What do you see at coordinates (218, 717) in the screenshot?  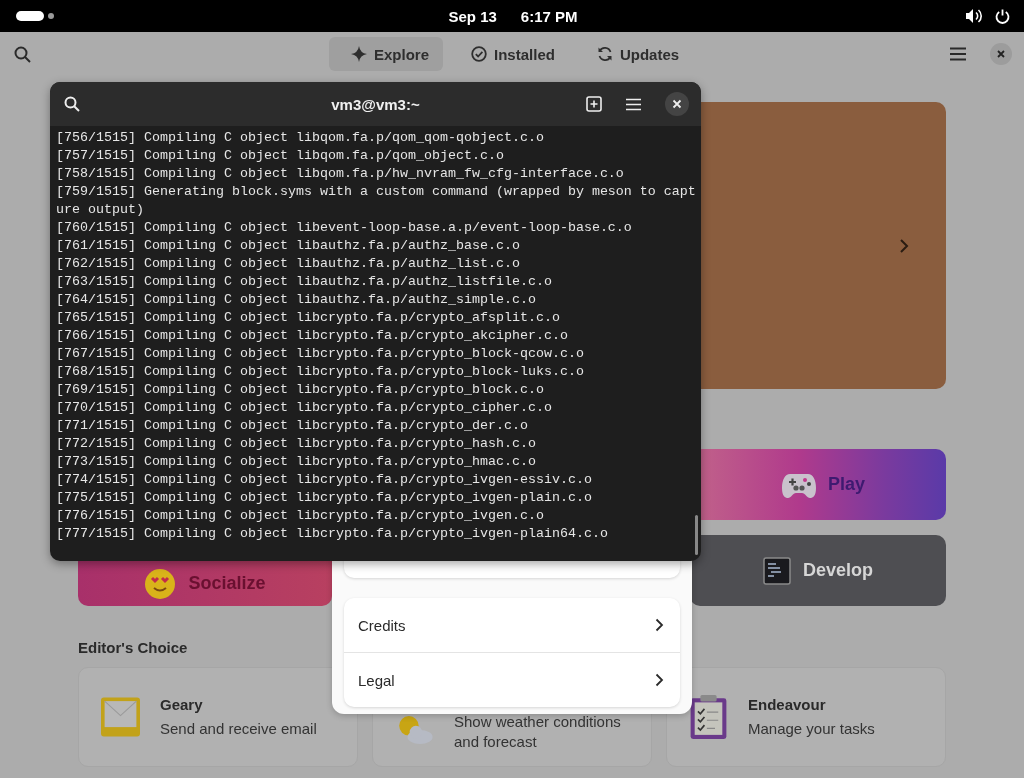 I see `app-card: Geary Send and receive email` at bounding box center [218, 717].